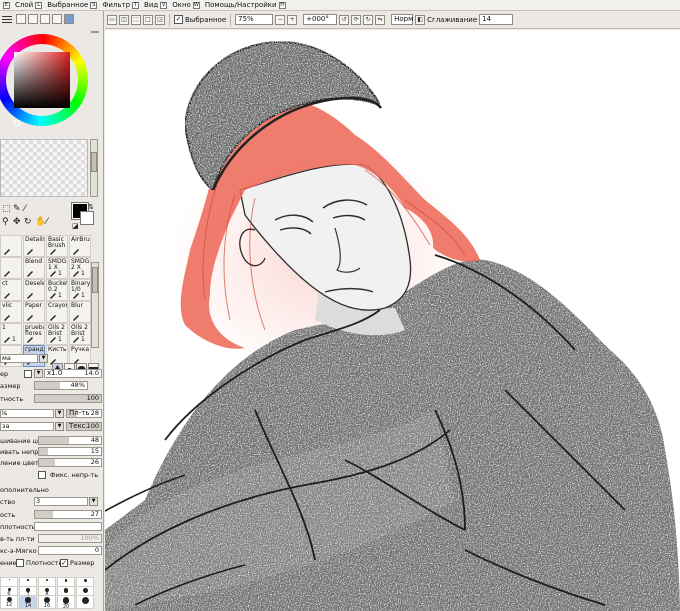 This screenshot has width=680, height=611. What do you see at coordinates (17, 123) in the screenshot?
I see `color-picker-cursor` at bounding box center [17, 123].